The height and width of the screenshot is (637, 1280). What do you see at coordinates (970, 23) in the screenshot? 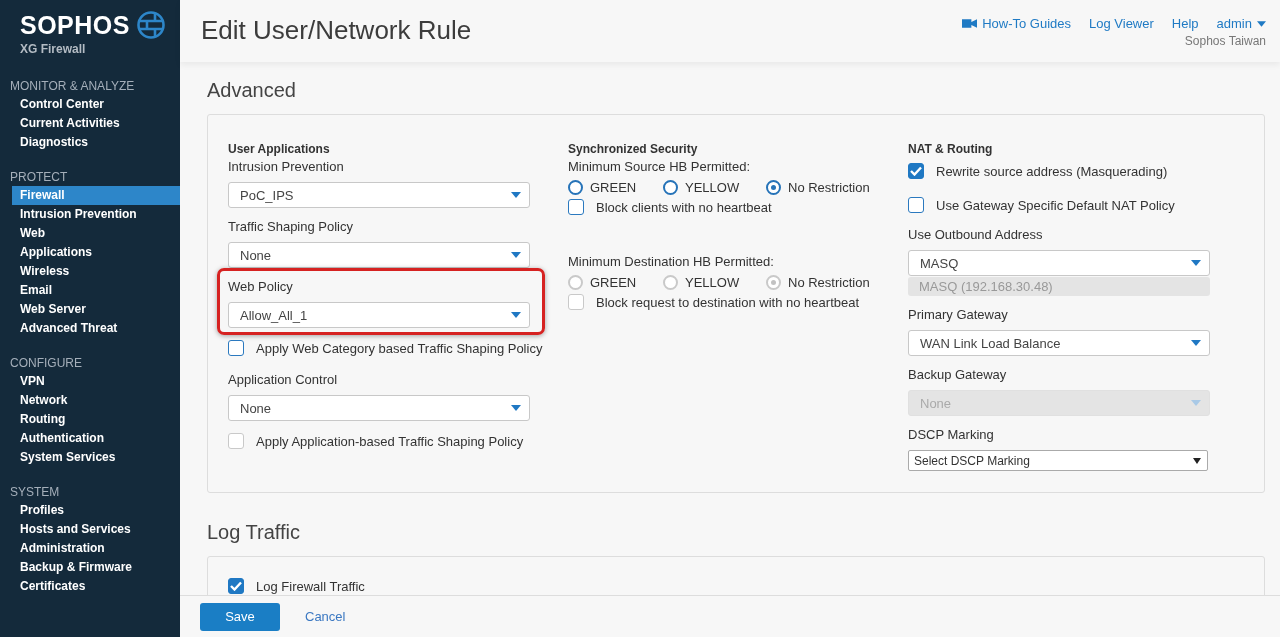
I see `video-camera-icon` at bounding box center [970, 23].